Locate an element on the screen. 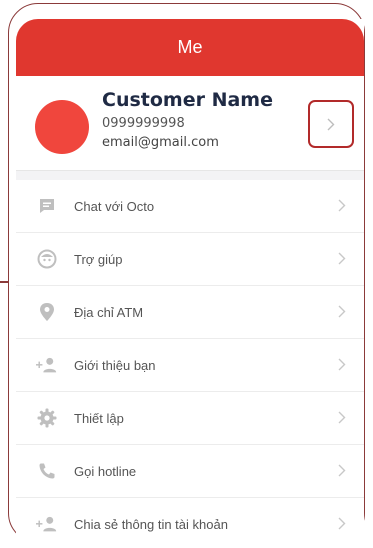 The height and width of the screenshot is (548, 373). gear-icon is located at coordinates (47, 418).